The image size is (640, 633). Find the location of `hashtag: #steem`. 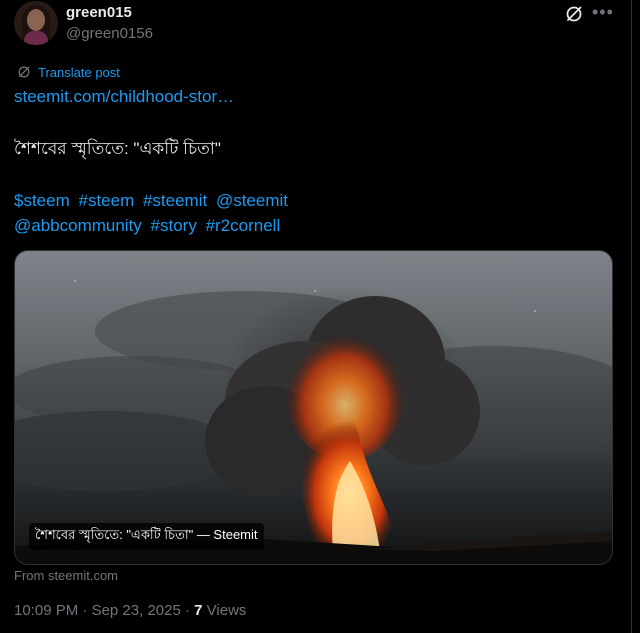

hashtag: #steem is located at coordinates (106, 200).